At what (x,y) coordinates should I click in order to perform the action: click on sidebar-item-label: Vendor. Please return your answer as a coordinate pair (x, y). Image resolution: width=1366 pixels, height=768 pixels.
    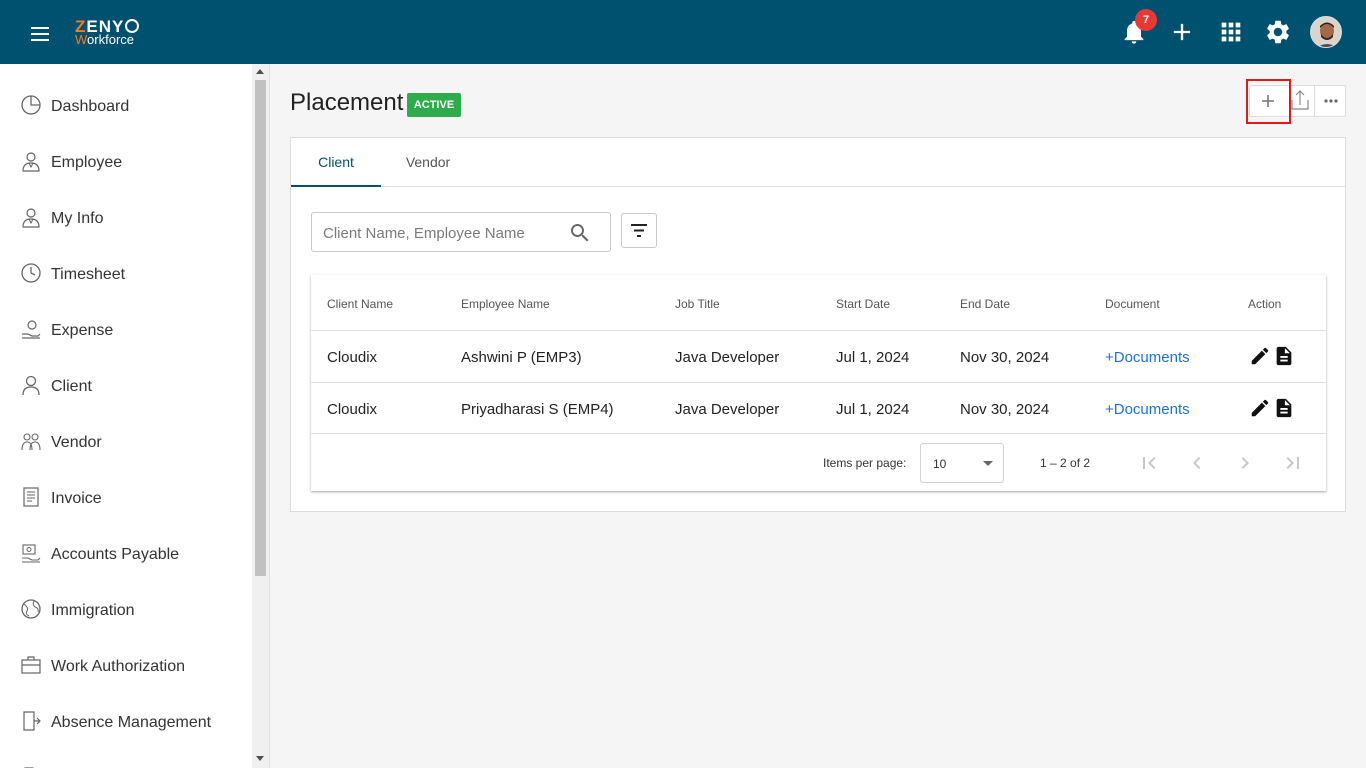
    Looking at the image, I should click on (76, 442).